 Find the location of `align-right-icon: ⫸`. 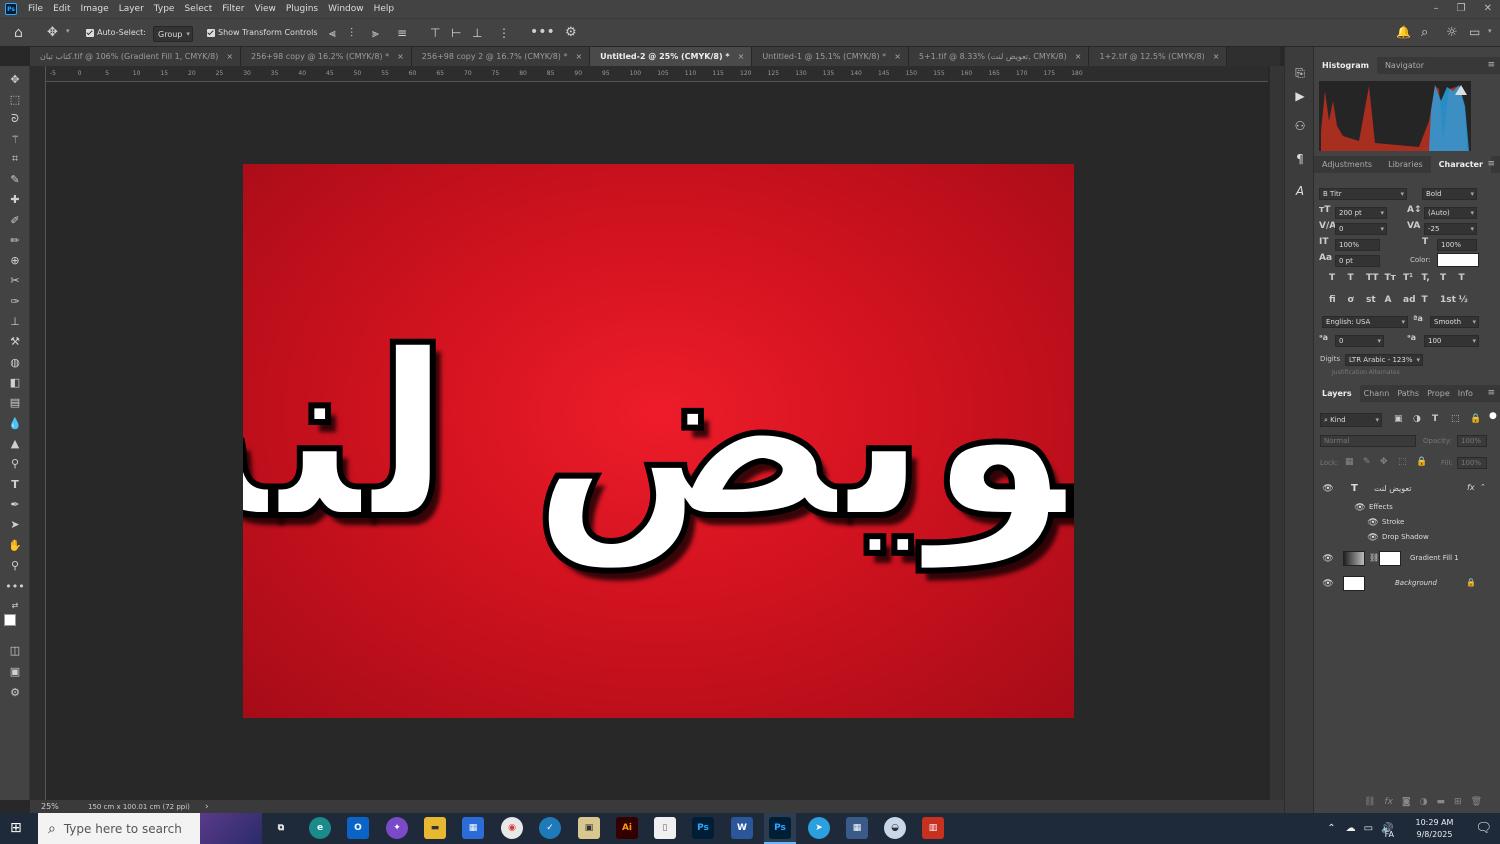

align-right-icon: ⫸ is located at coordinates (375, 33).